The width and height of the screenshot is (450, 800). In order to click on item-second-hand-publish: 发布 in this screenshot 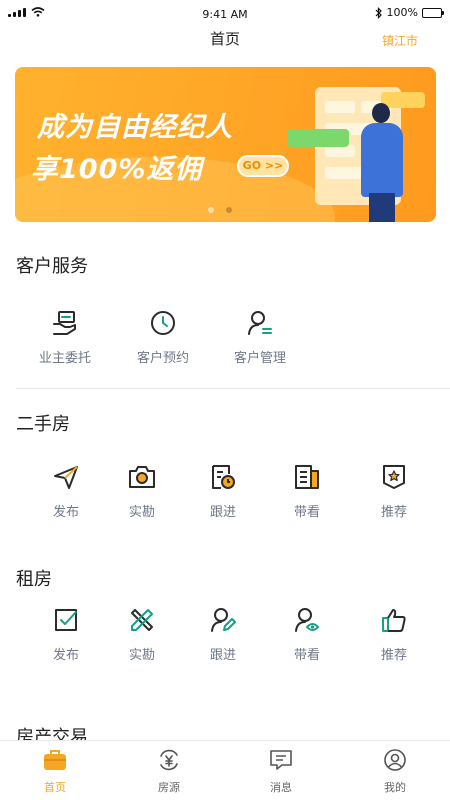, I will do `click(66, 491)`.